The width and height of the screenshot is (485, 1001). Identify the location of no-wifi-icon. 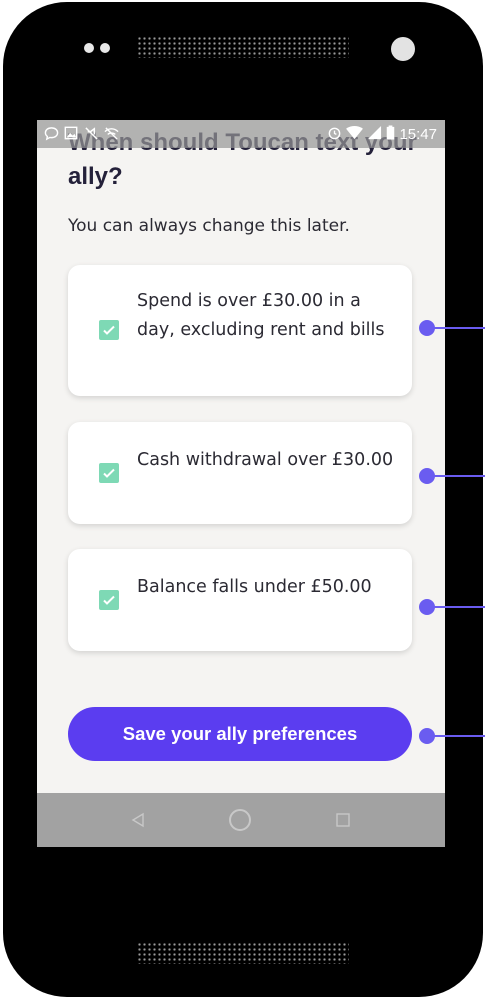
(111, 134).